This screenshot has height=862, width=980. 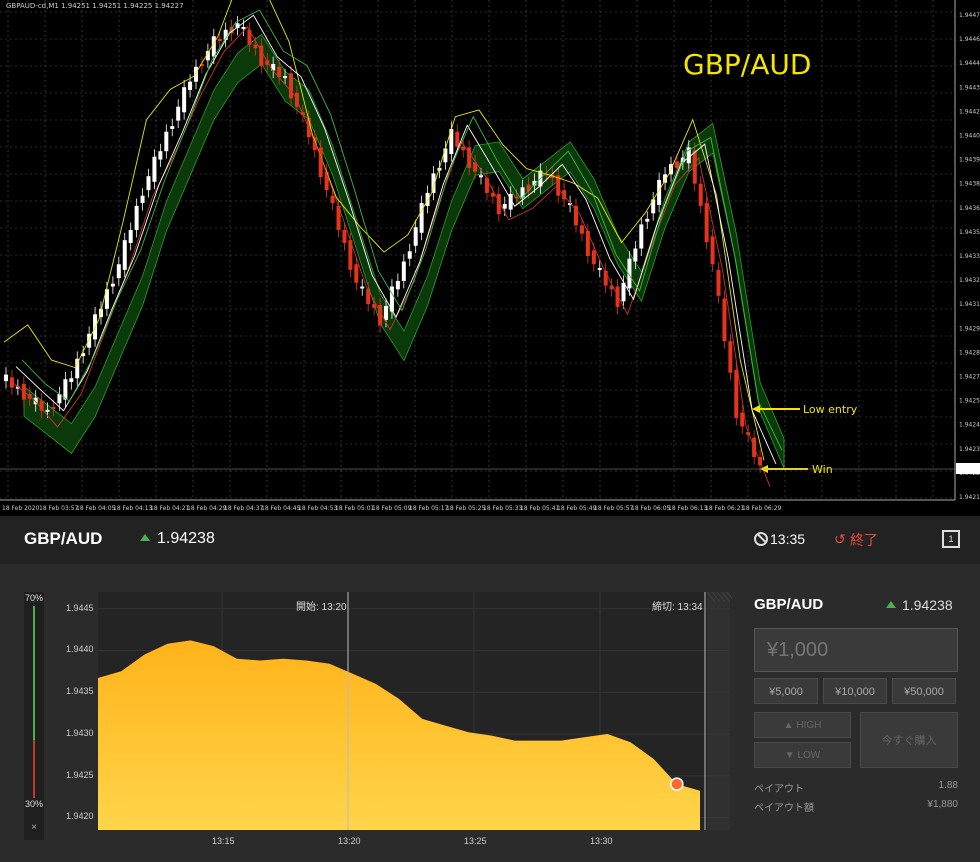 I want to click on mt4-x-tick: 18 Feb 05:25, so click(x=466, y=508).